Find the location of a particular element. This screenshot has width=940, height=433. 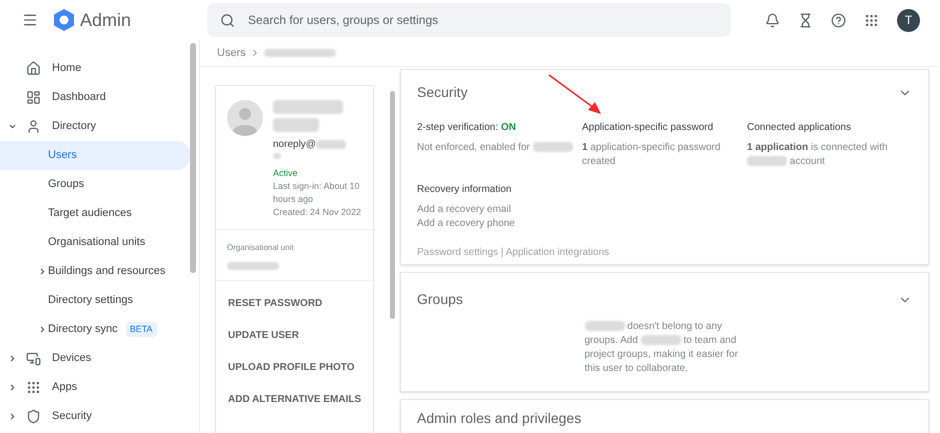

section-text: 1 application-specific password created is located at coordinates (652, 155).